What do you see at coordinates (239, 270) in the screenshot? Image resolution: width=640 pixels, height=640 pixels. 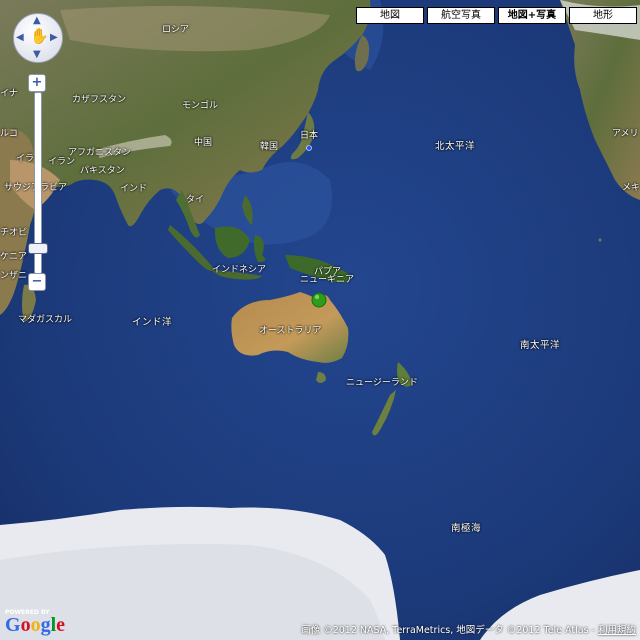 I see `label-indonesia: インドネシア` at bounding box center [239, 270].